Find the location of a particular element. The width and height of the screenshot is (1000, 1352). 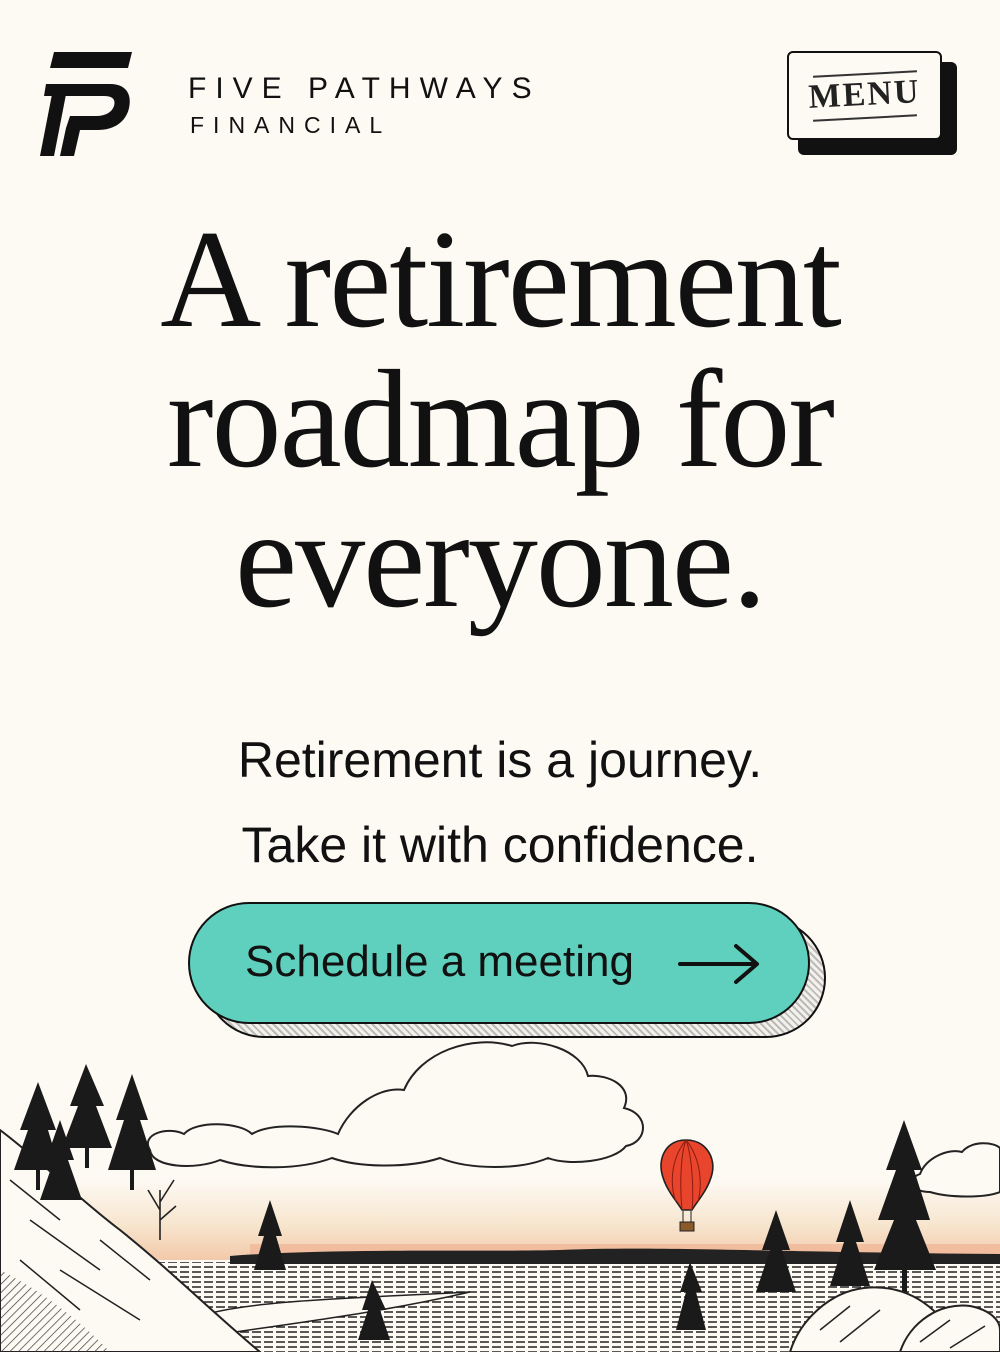

hero-title-line: everyone. is located at coordinates (500, 559).